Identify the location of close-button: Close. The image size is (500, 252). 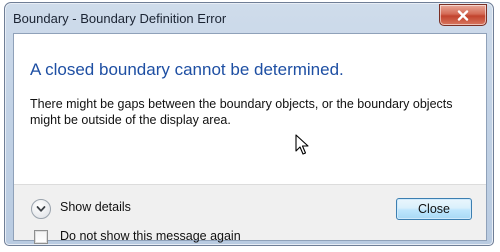
(434, 209).